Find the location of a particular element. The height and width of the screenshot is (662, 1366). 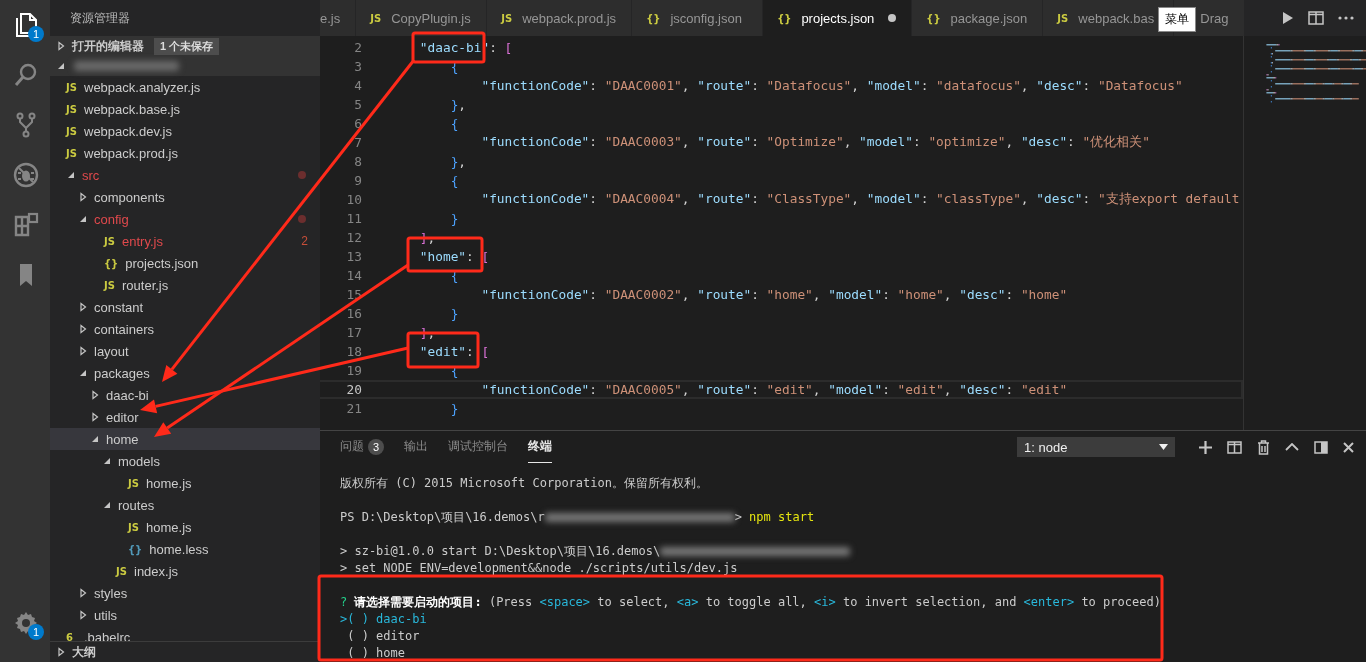

tree-item: components is located at coordinates (185, 197).